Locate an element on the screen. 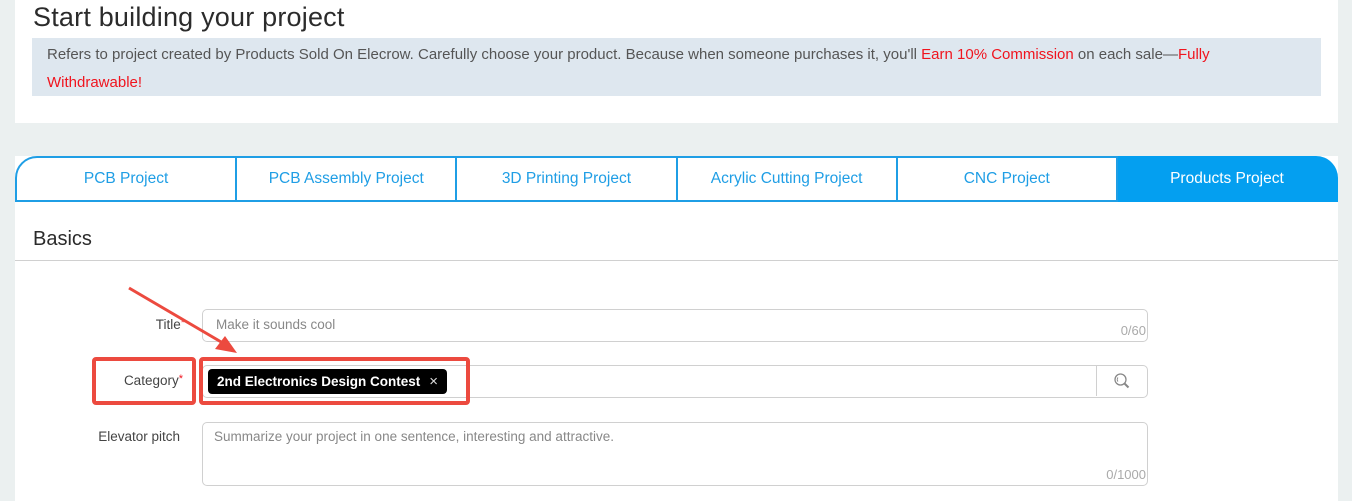  tab-pcb-assembly-project: PCB Assembly Project is located at coordinates (347, 179).